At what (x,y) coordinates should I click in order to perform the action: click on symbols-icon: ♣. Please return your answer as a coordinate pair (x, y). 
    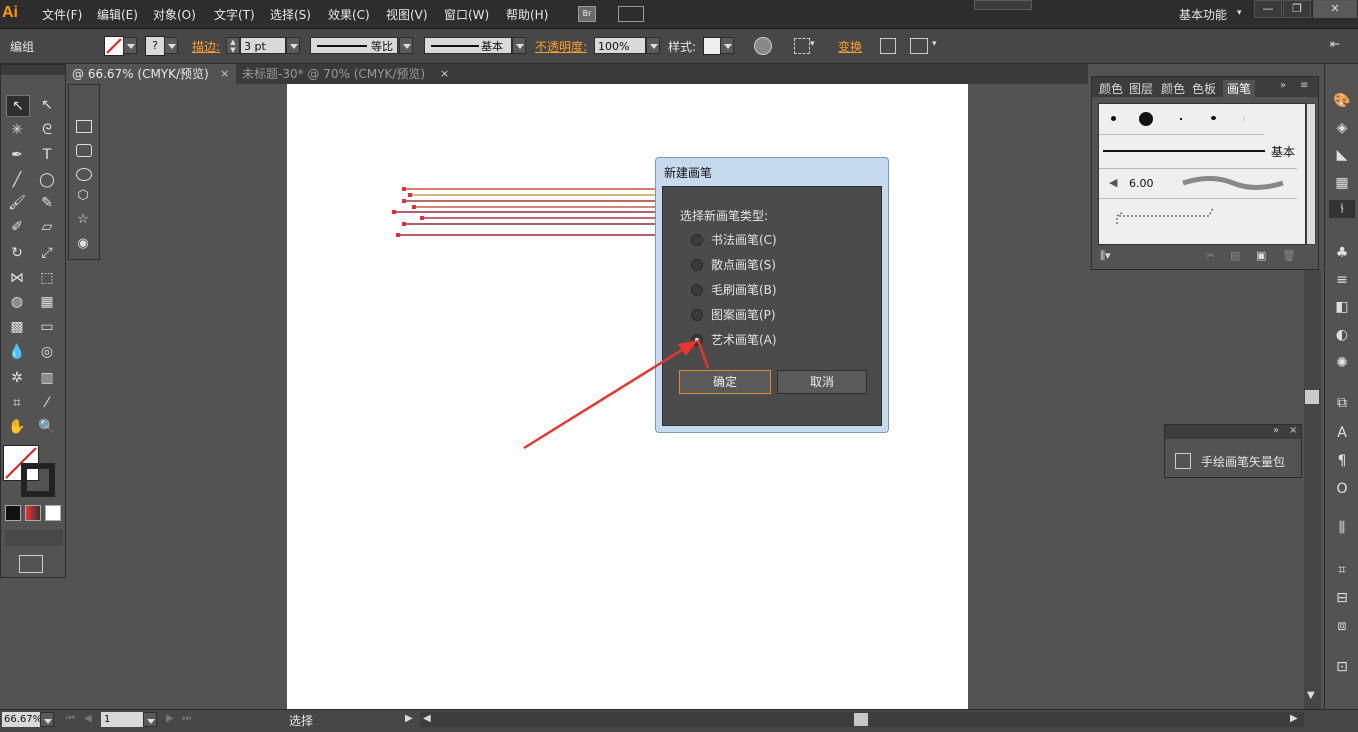
    Looking at the image, I should click on (1342, 253).